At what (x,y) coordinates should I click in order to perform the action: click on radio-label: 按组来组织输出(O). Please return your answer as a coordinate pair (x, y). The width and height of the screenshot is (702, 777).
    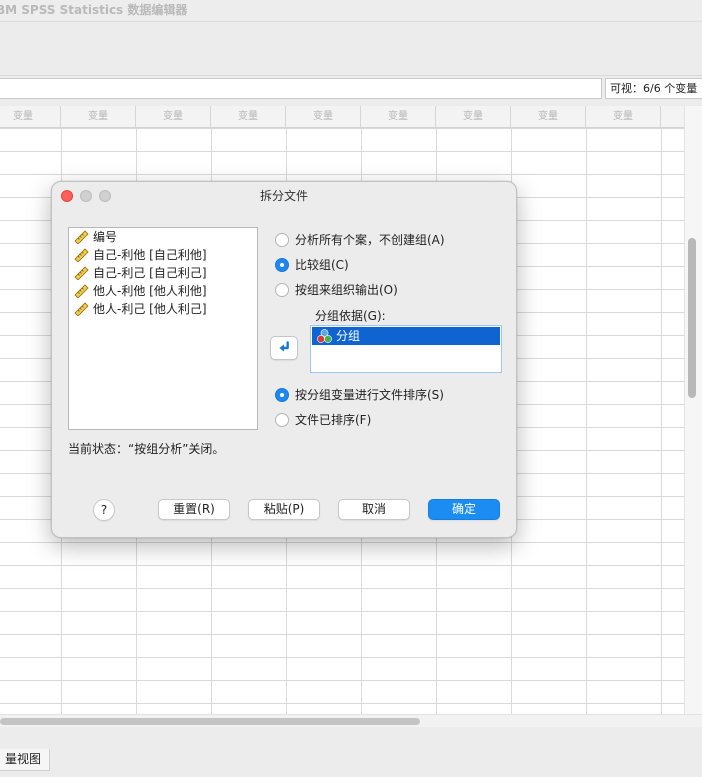
    Looking at the image, I should click on (346, 290).